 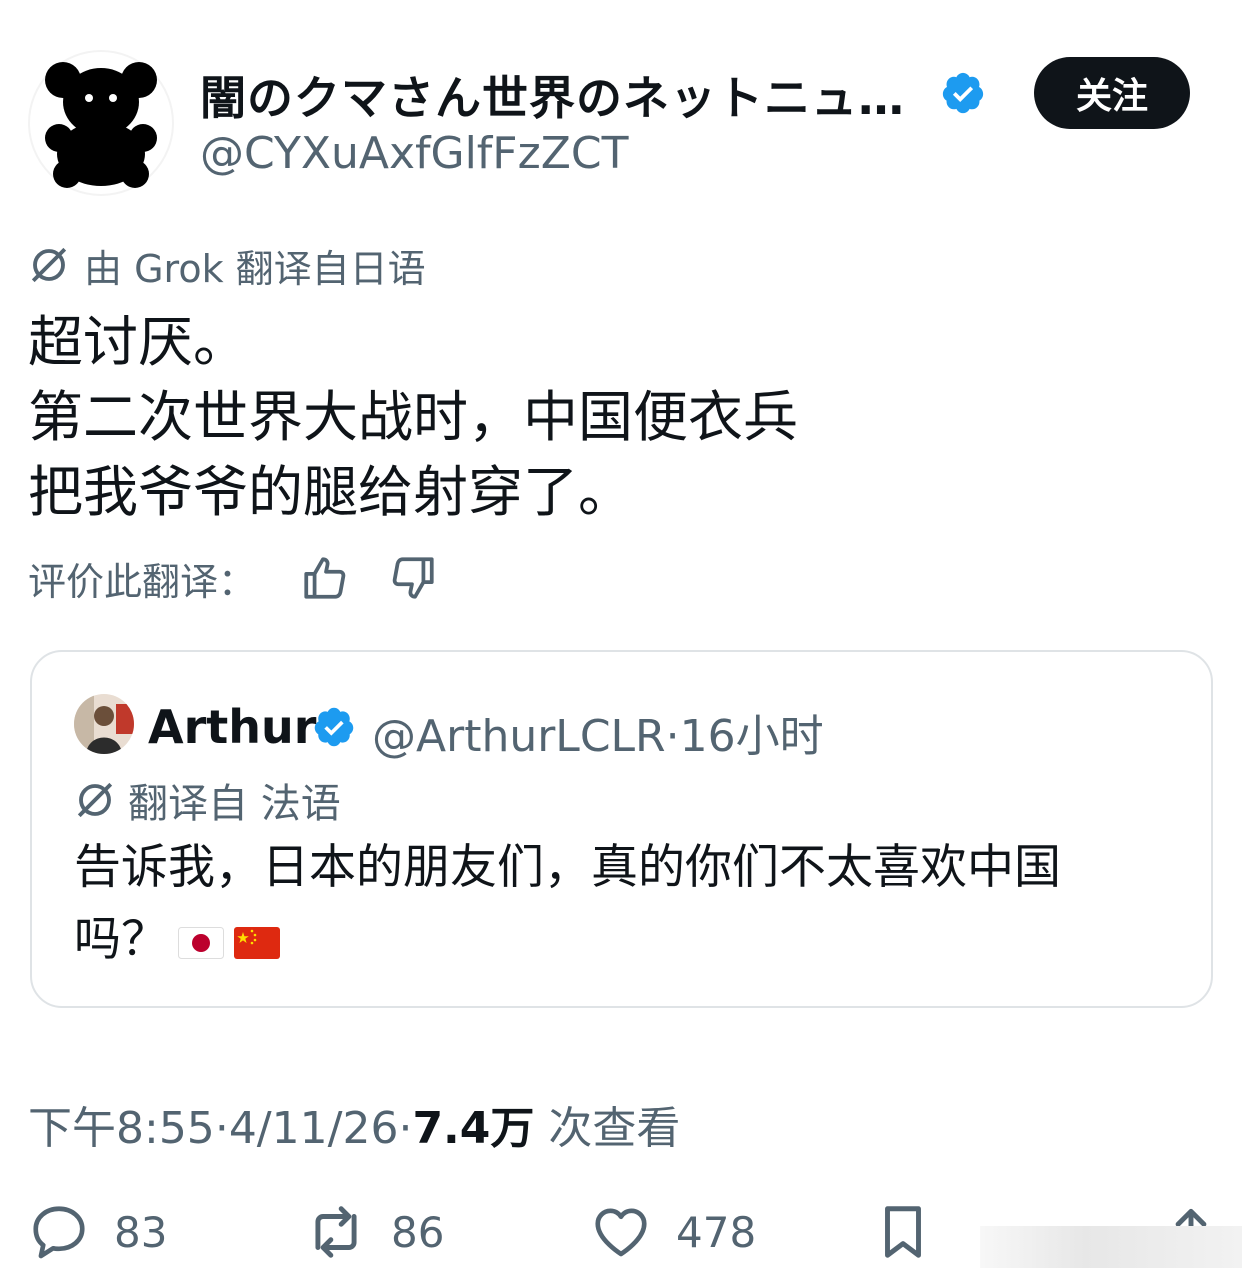 I want to click on tweet-line: 第二次世界大战时，中国便衣兵, so click(x=413, y=417).